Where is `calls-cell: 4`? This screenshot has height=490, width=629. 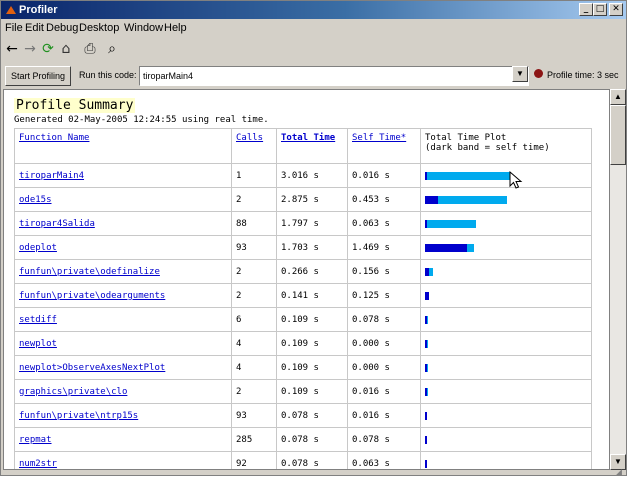
calls-cell: 4 is located at coordinates (254, 343).